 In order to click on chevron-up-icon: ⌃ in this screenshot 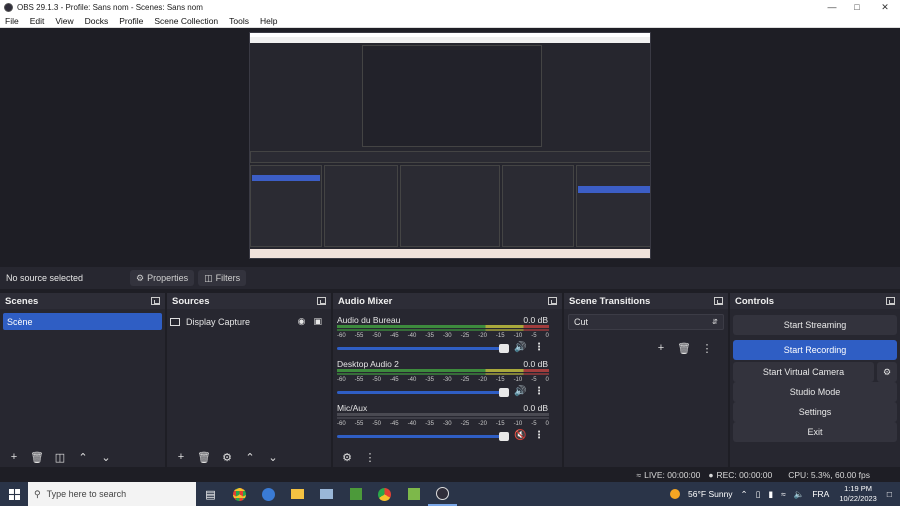, I will do `click(744, 494)`.